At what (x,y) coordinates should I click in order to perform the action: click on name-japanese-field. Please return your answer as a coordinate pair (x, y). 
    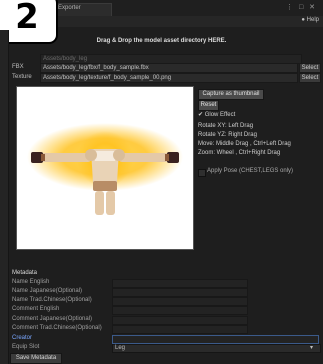
    Looking at the image, I should click on (180, 292).